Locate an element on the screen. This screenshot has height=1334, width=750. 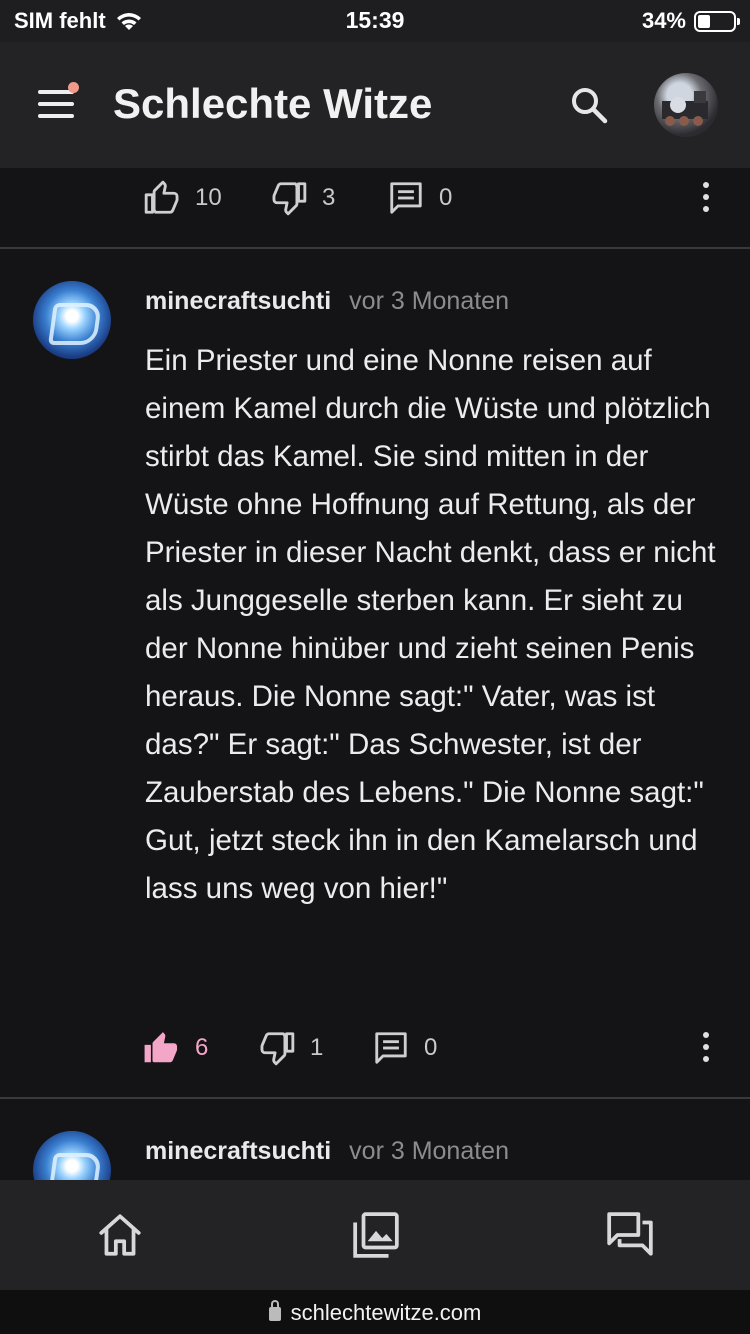
clock: 15:39 is located at coordinates (375, 20).